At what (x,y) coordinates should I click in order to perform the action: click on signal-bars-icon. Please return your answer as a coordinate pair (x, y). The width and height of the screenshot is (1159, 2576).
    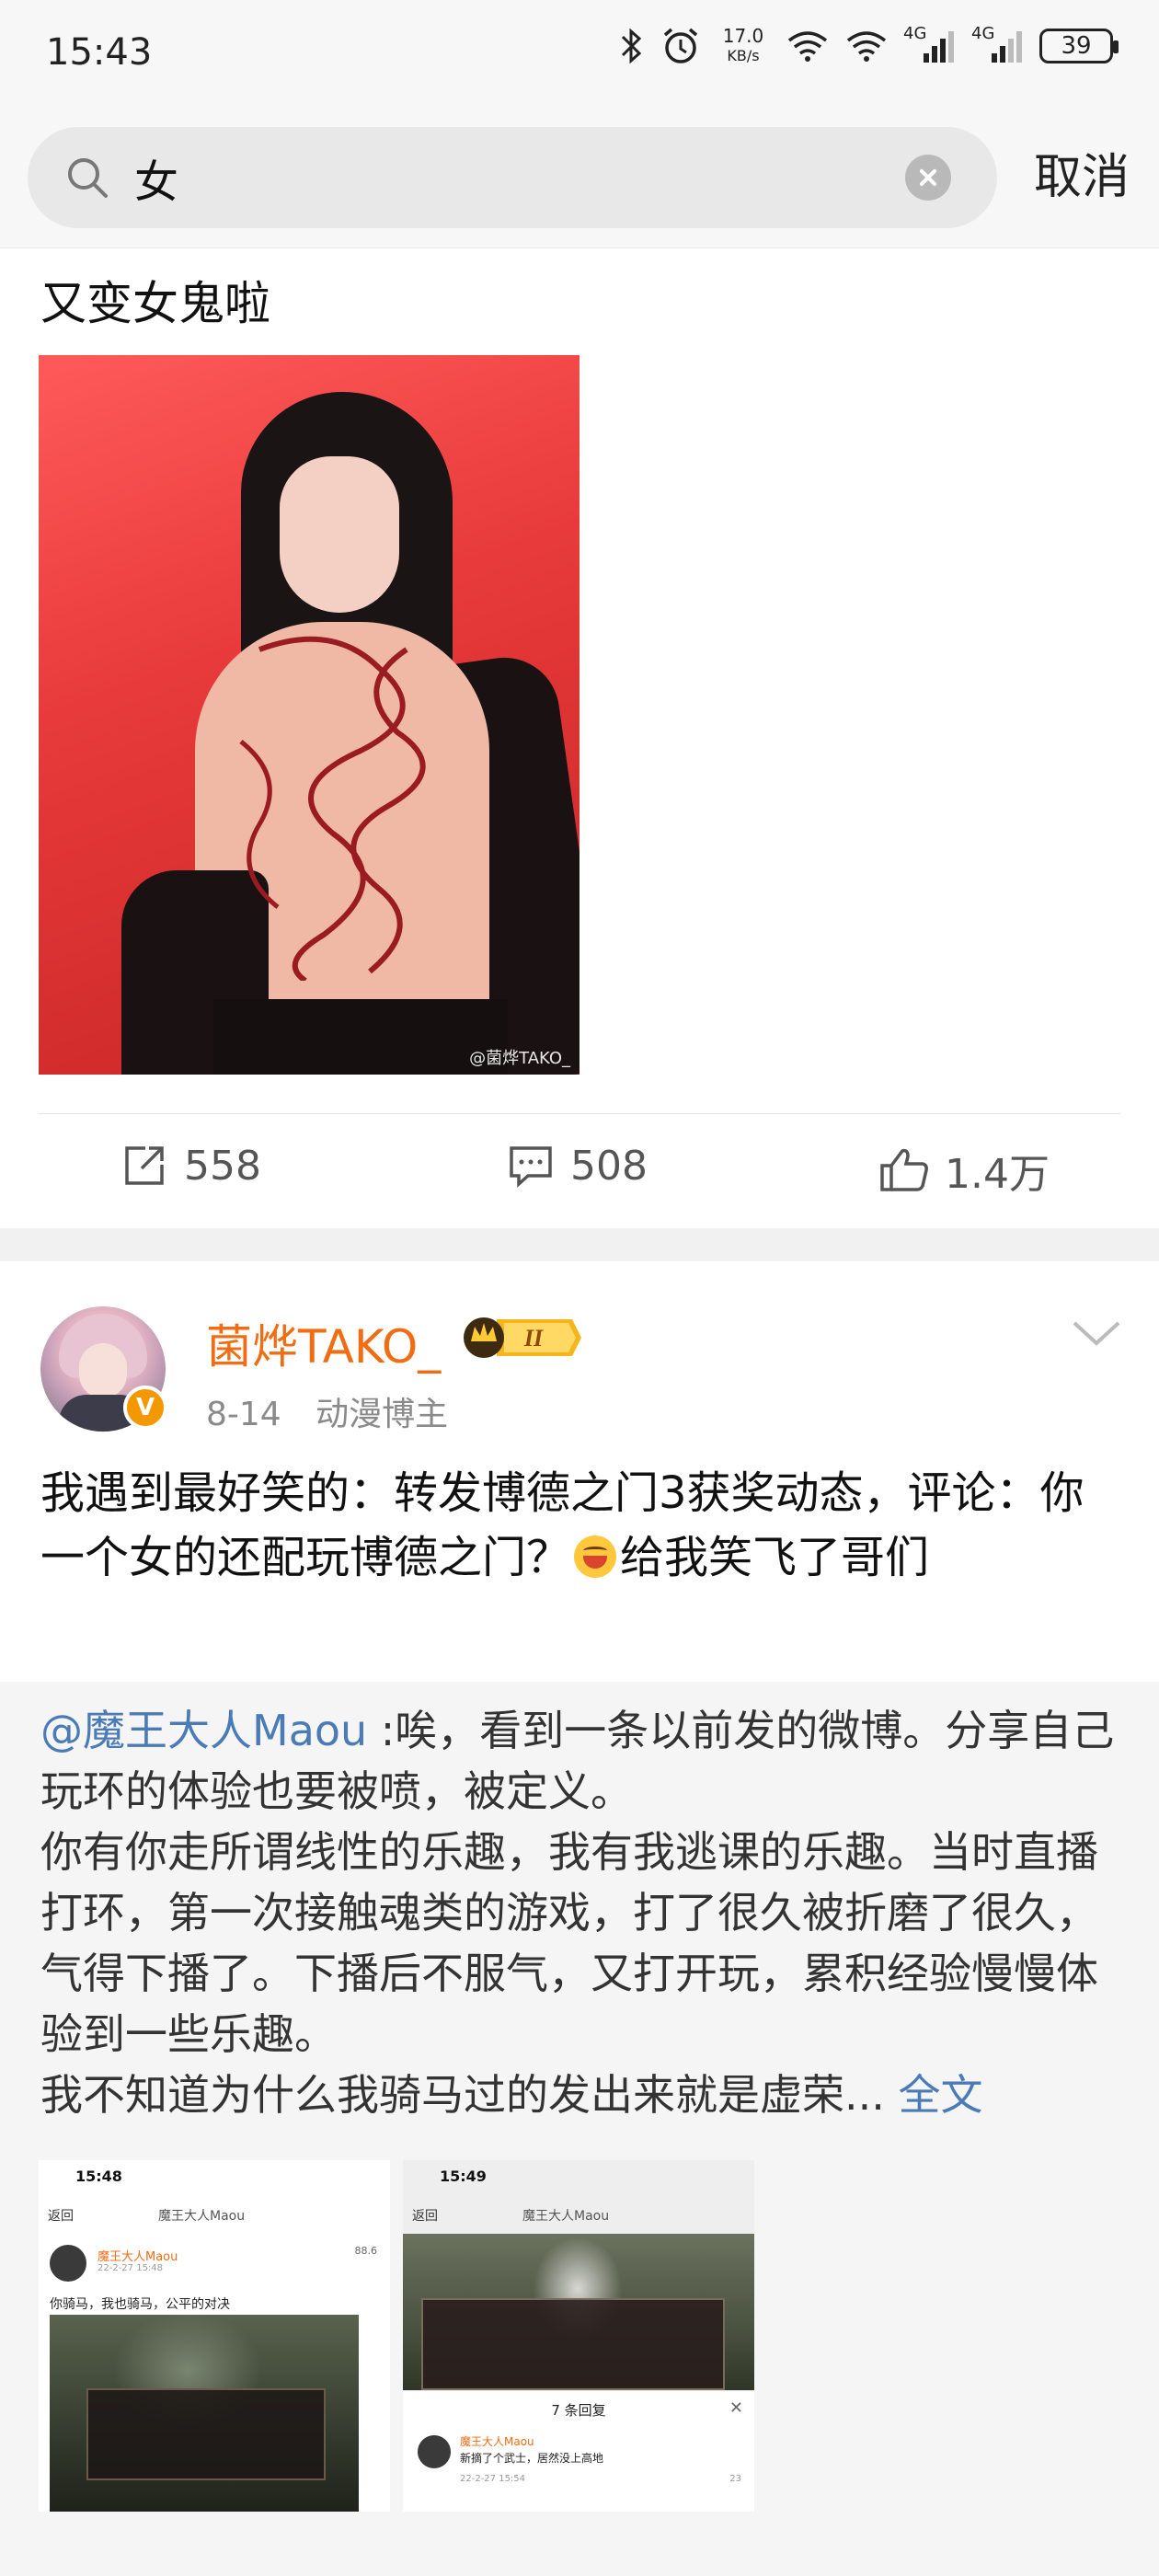
    Looking at the image, I should click on (939, 47).